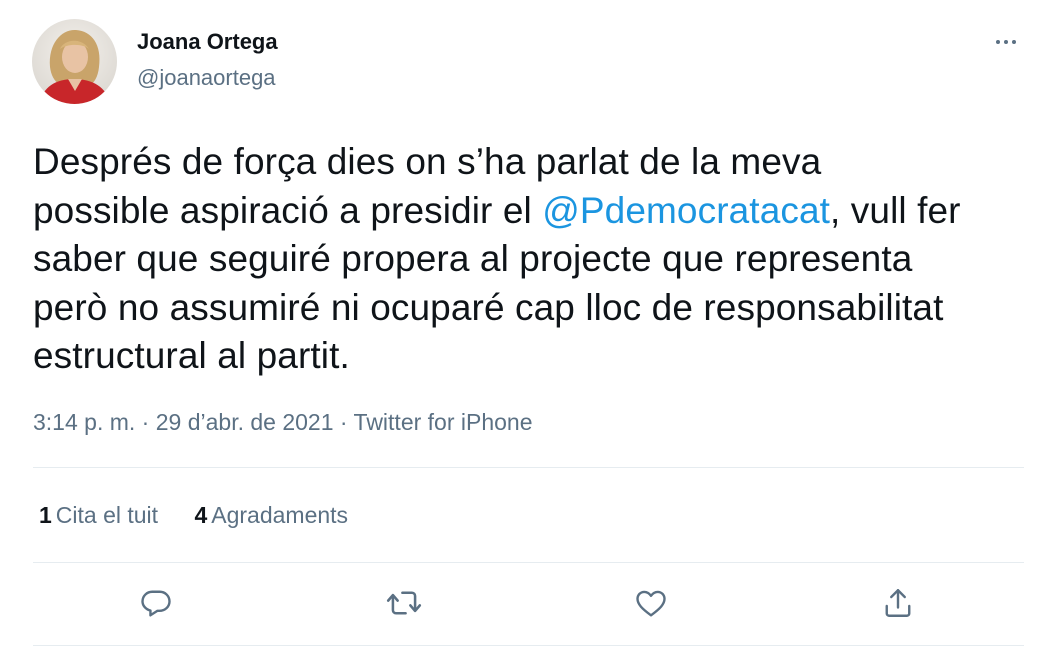 The image size is (1052, 659). I want to click on tweet-date: 29 d’abr. de 2021, so click(245, 422).